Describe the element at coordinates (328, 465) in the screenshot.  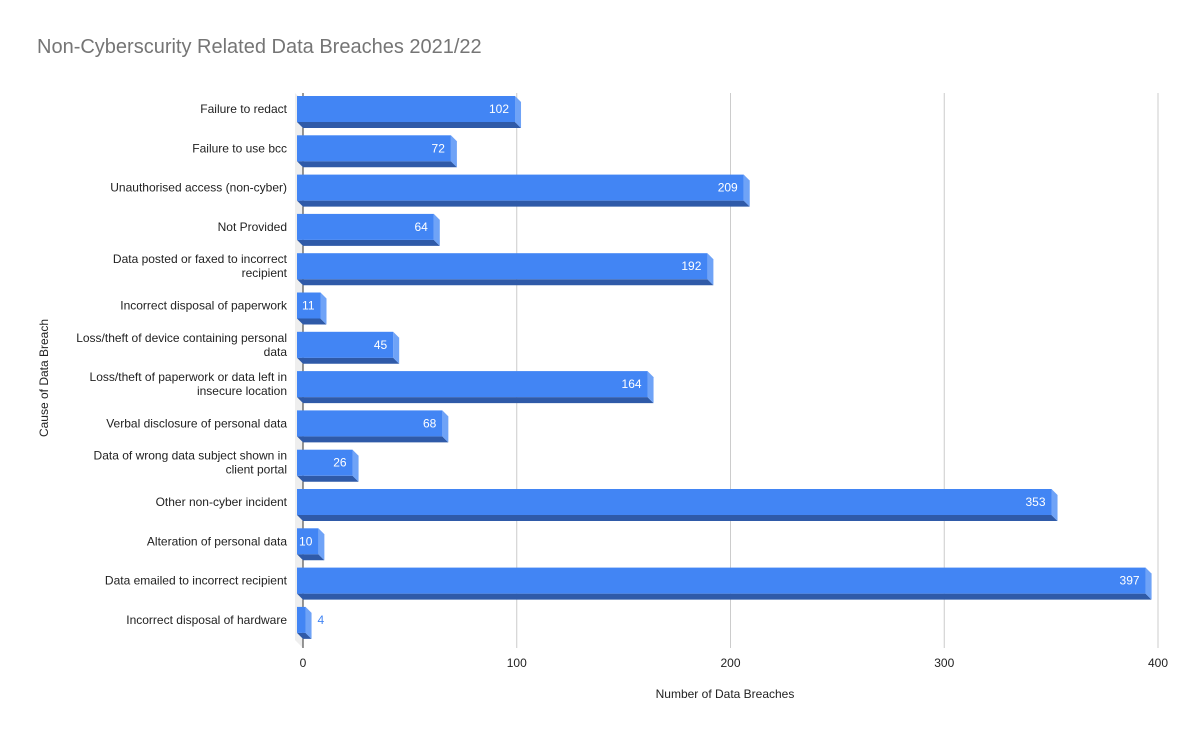
I see `bar-group: 26` at that location.